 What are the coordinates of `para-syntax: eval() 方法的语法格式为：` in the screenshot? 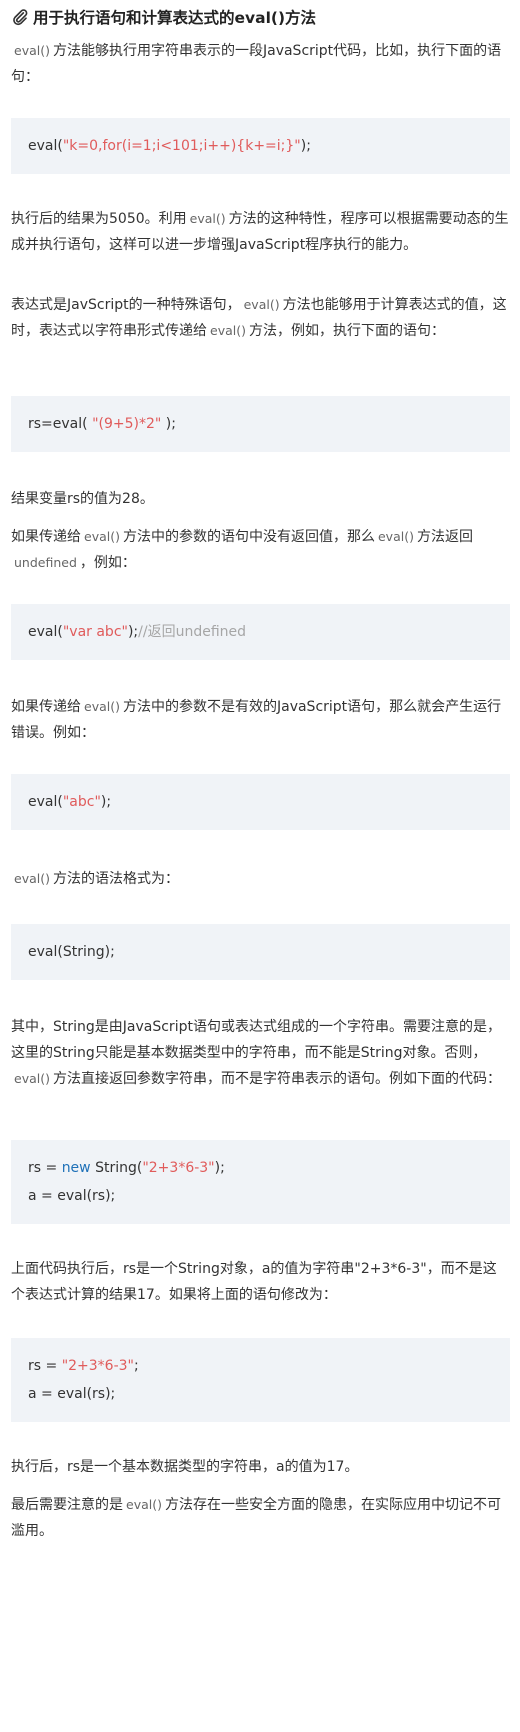 It's located at (260, 879).